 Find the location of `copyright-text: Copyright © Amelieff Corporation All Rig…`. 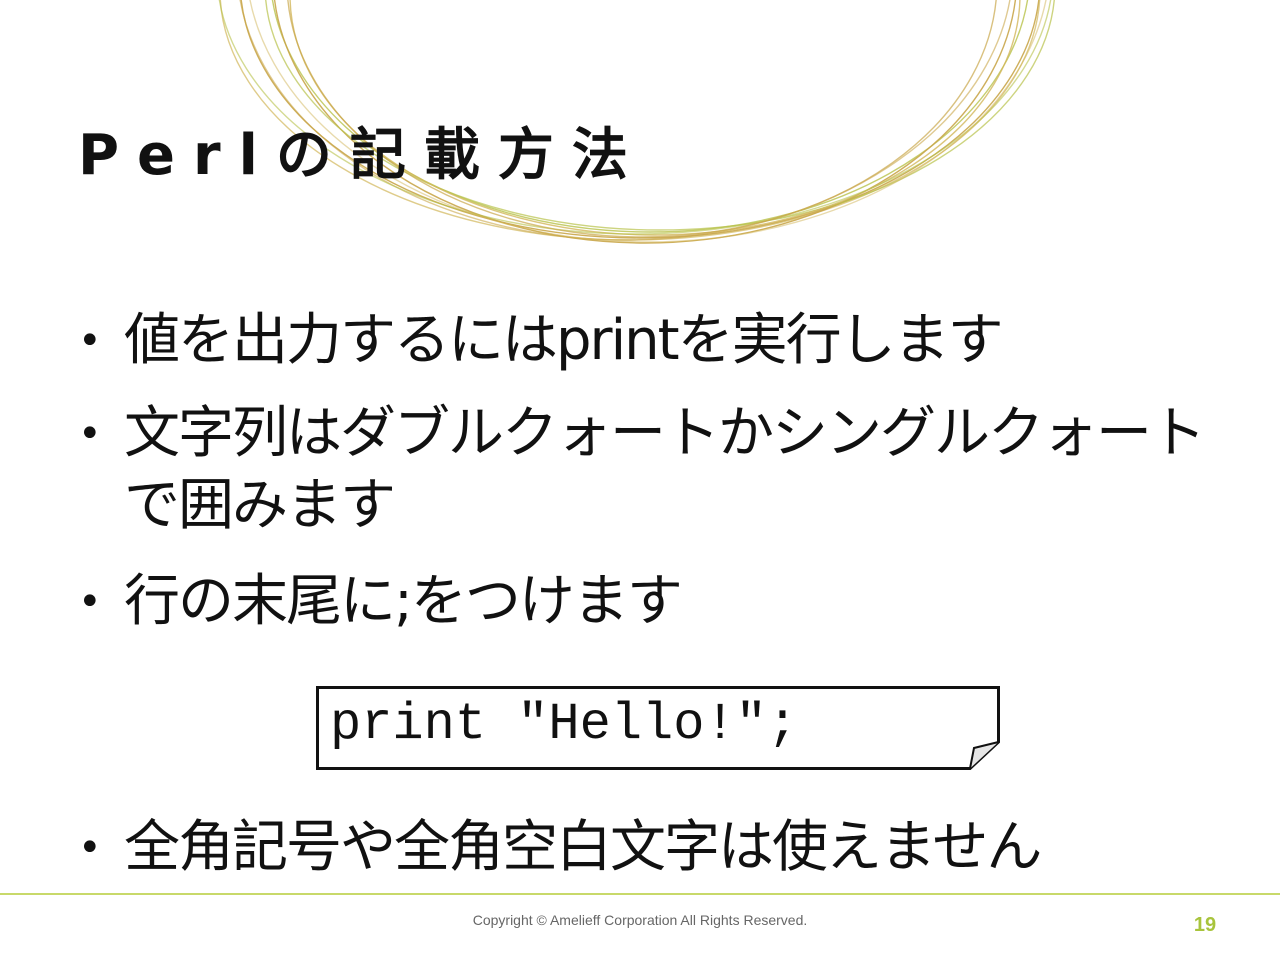

copyright-text: Copyright © Amelieff Corporation All Rig… is located at coordinates (640, 920).